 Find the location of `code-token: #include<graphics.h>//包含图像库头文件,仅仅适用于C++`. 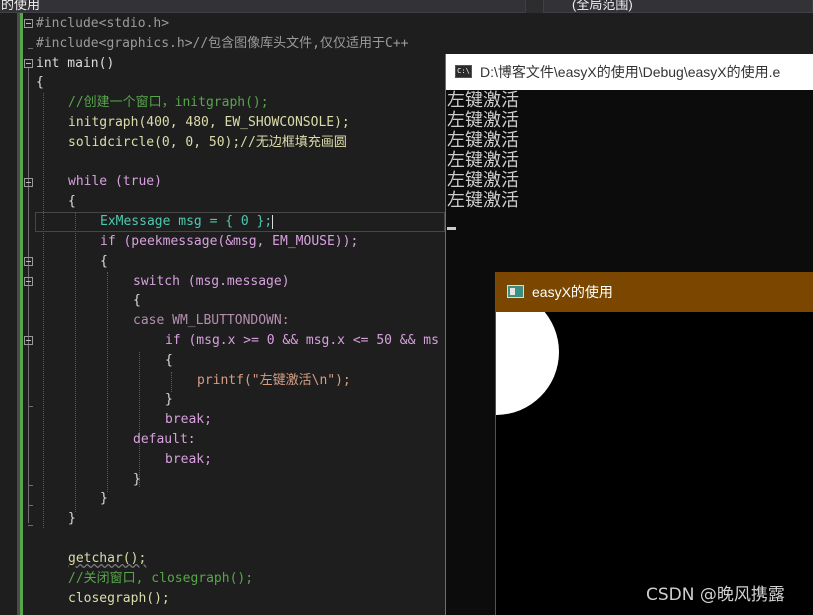

code-token: #include<graphics.h>//包含图像库头文件,仅仅适用于C++ is located at coordinates (222, 43).